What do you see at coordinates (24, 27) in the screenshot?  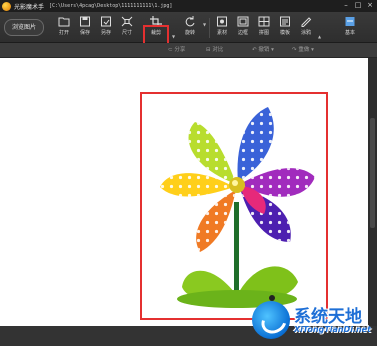 I see `browse-images-button: 浏览图片` at bounding box center [24, 27].